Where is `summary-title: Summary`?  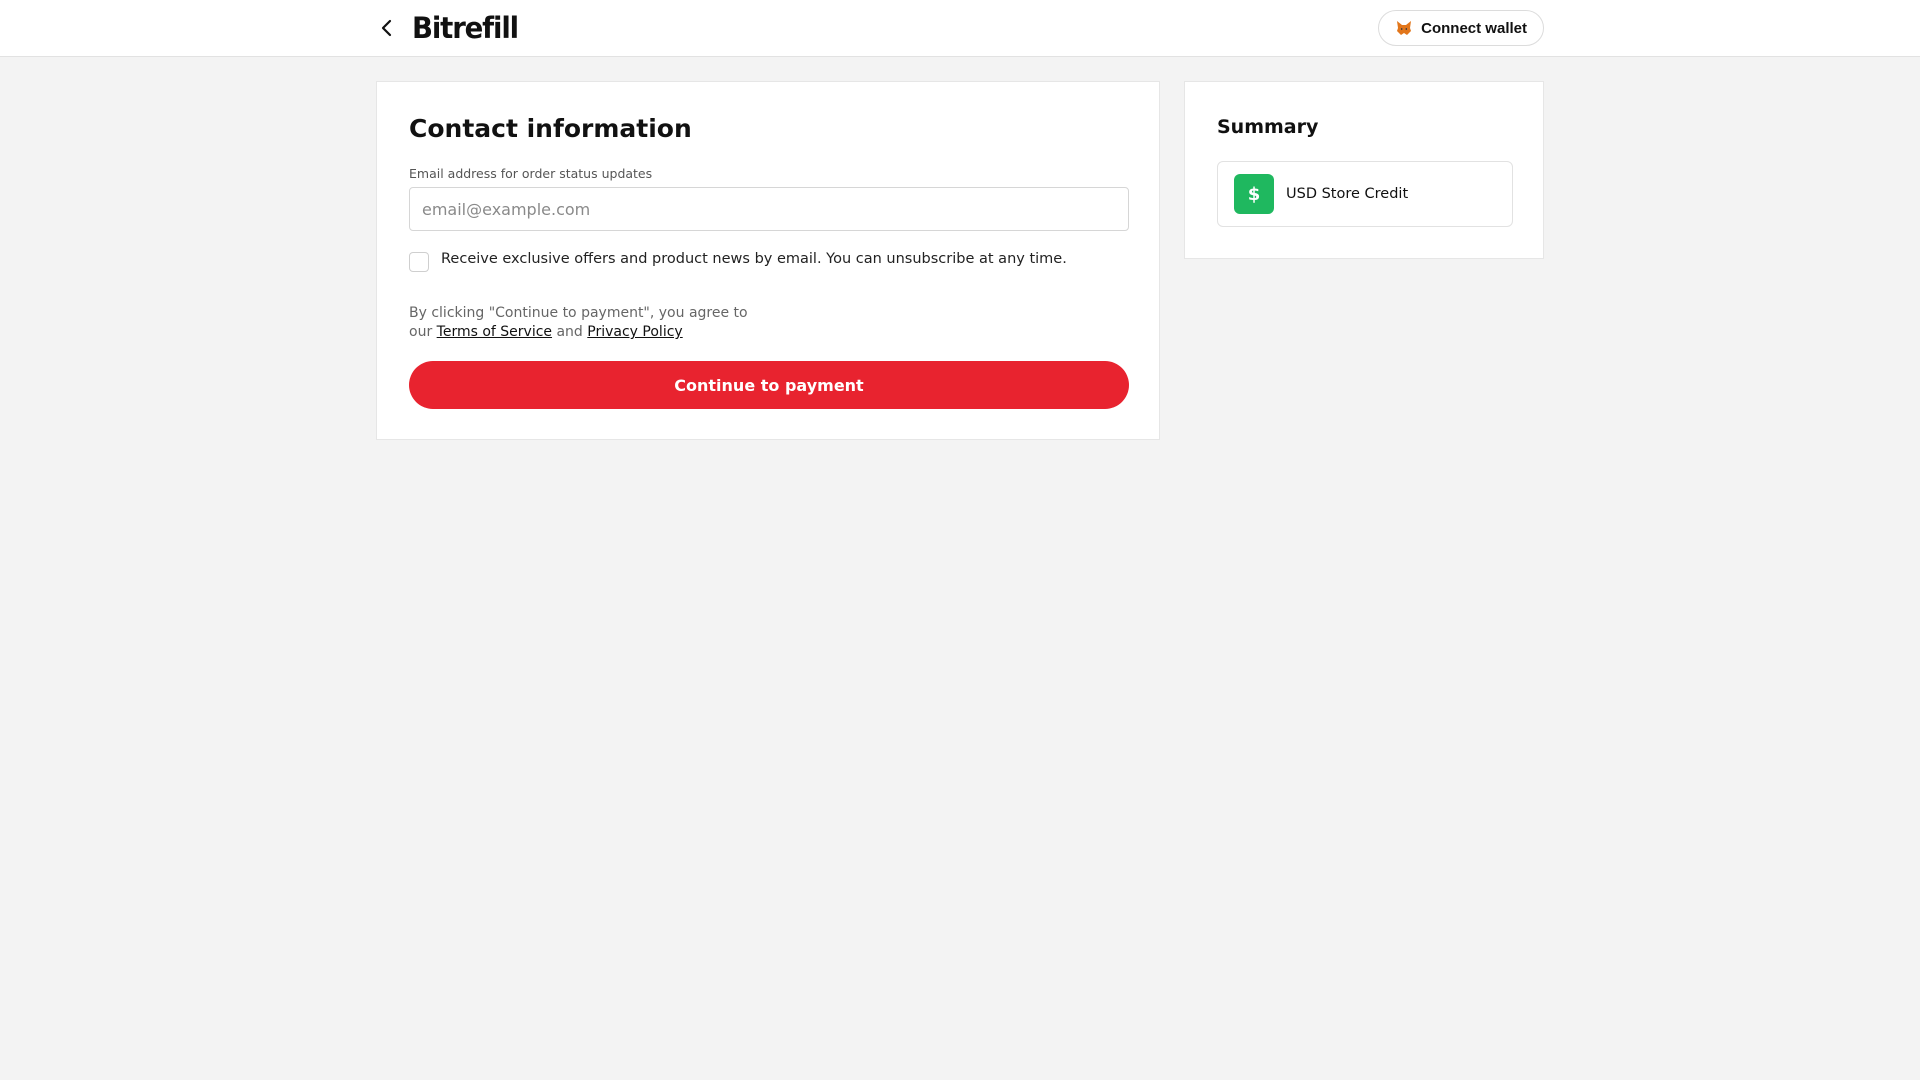 summary-title: Summary is located at coordinates (1268, 127).